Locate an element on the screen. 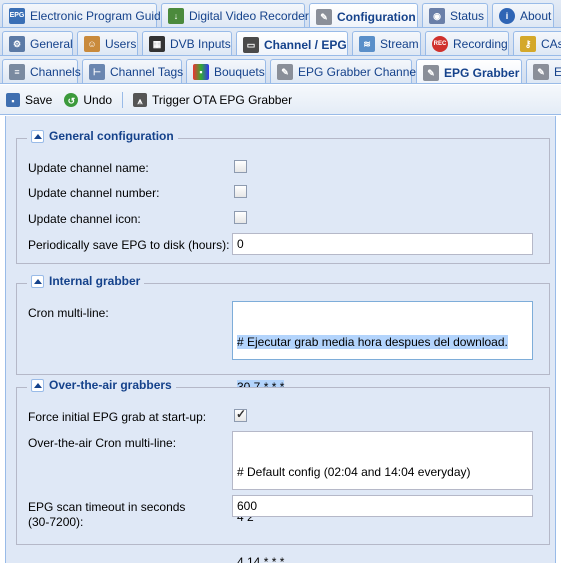  tab-recording: REC Recording is located at coordinates (467, 43).